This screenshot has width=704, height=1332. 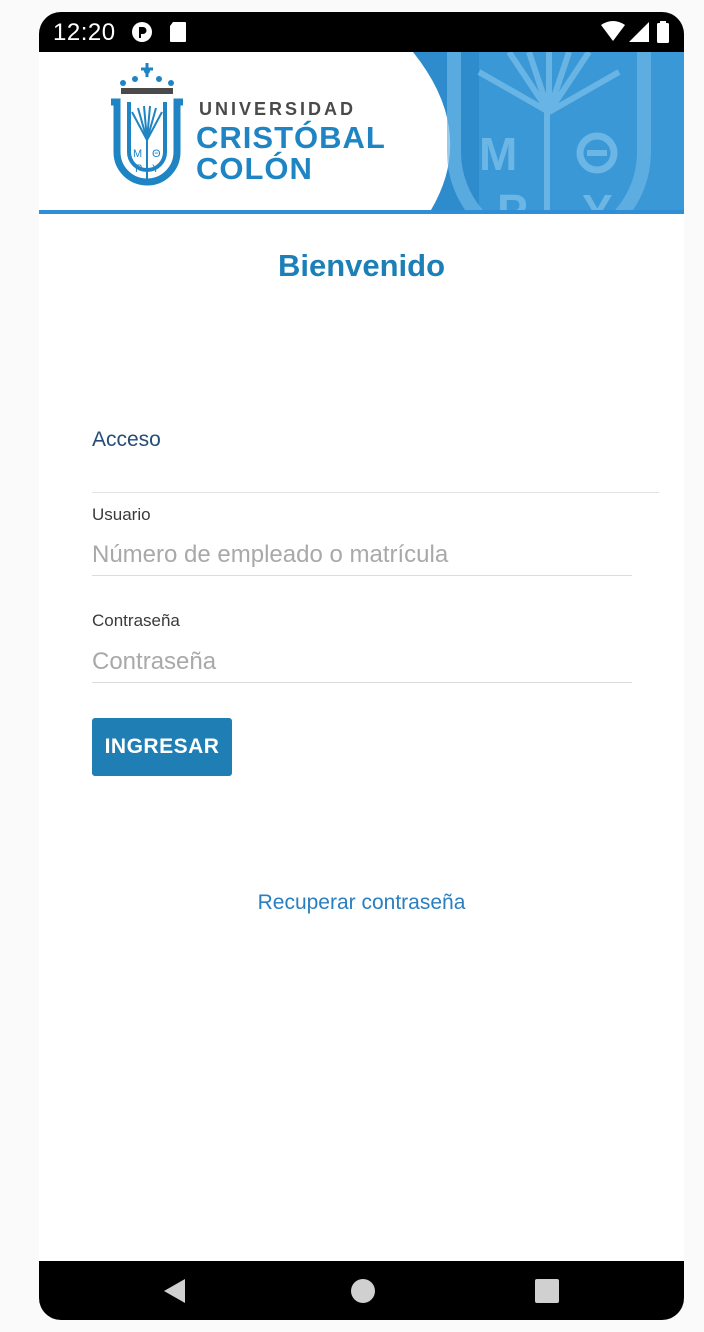 What do you see at coordinates (254, 168) in the screenshot?
I see `logo-text-colon: COLÓN` at bounding box center [254, 168].